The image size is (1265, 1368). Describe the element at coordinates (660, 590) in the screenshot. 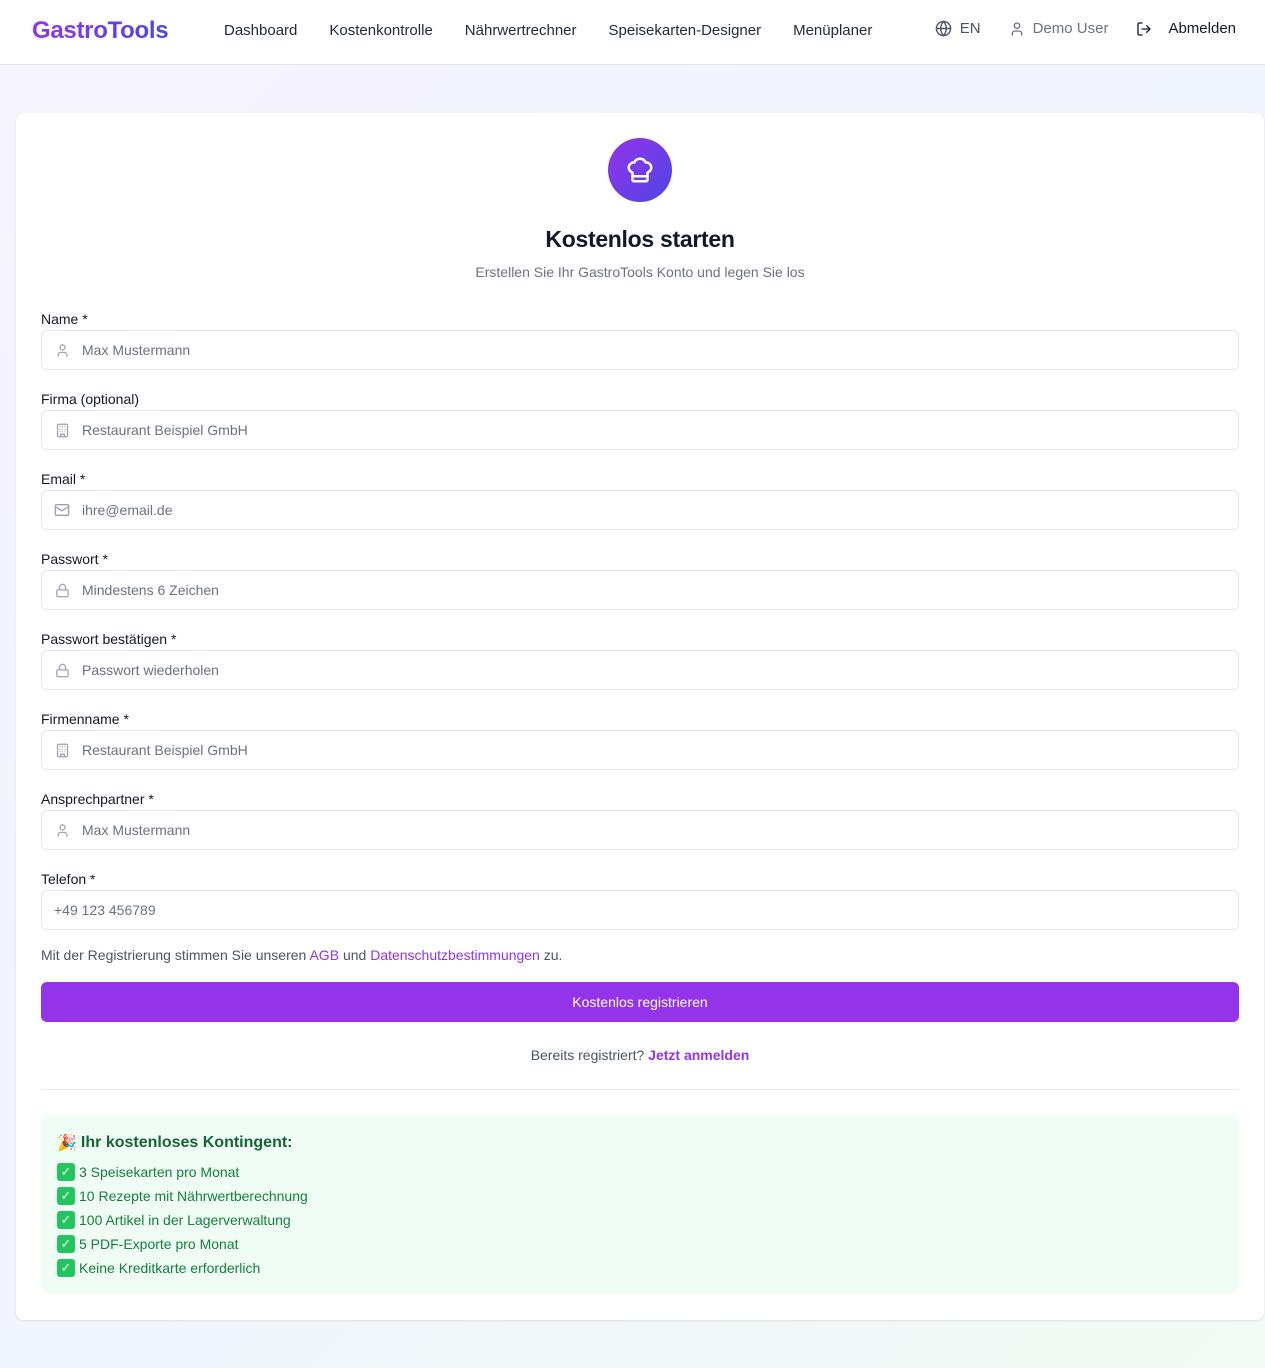

I see `password-input` at that location.